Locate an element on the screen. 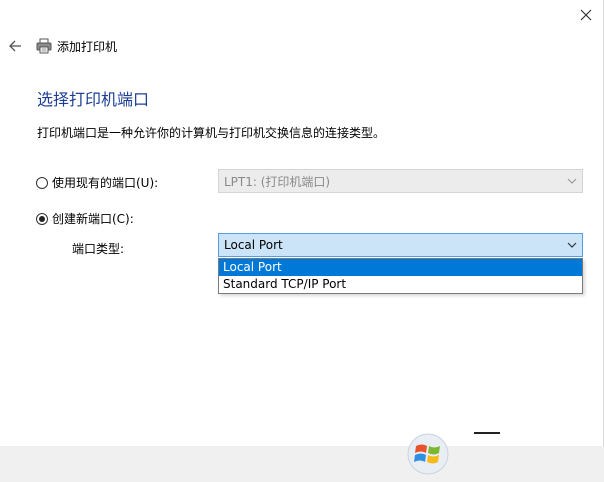 This screenshot has height=482, width=604. existing-port-select: LPT1: (打印机端口) is located at coordinates (400, 181).